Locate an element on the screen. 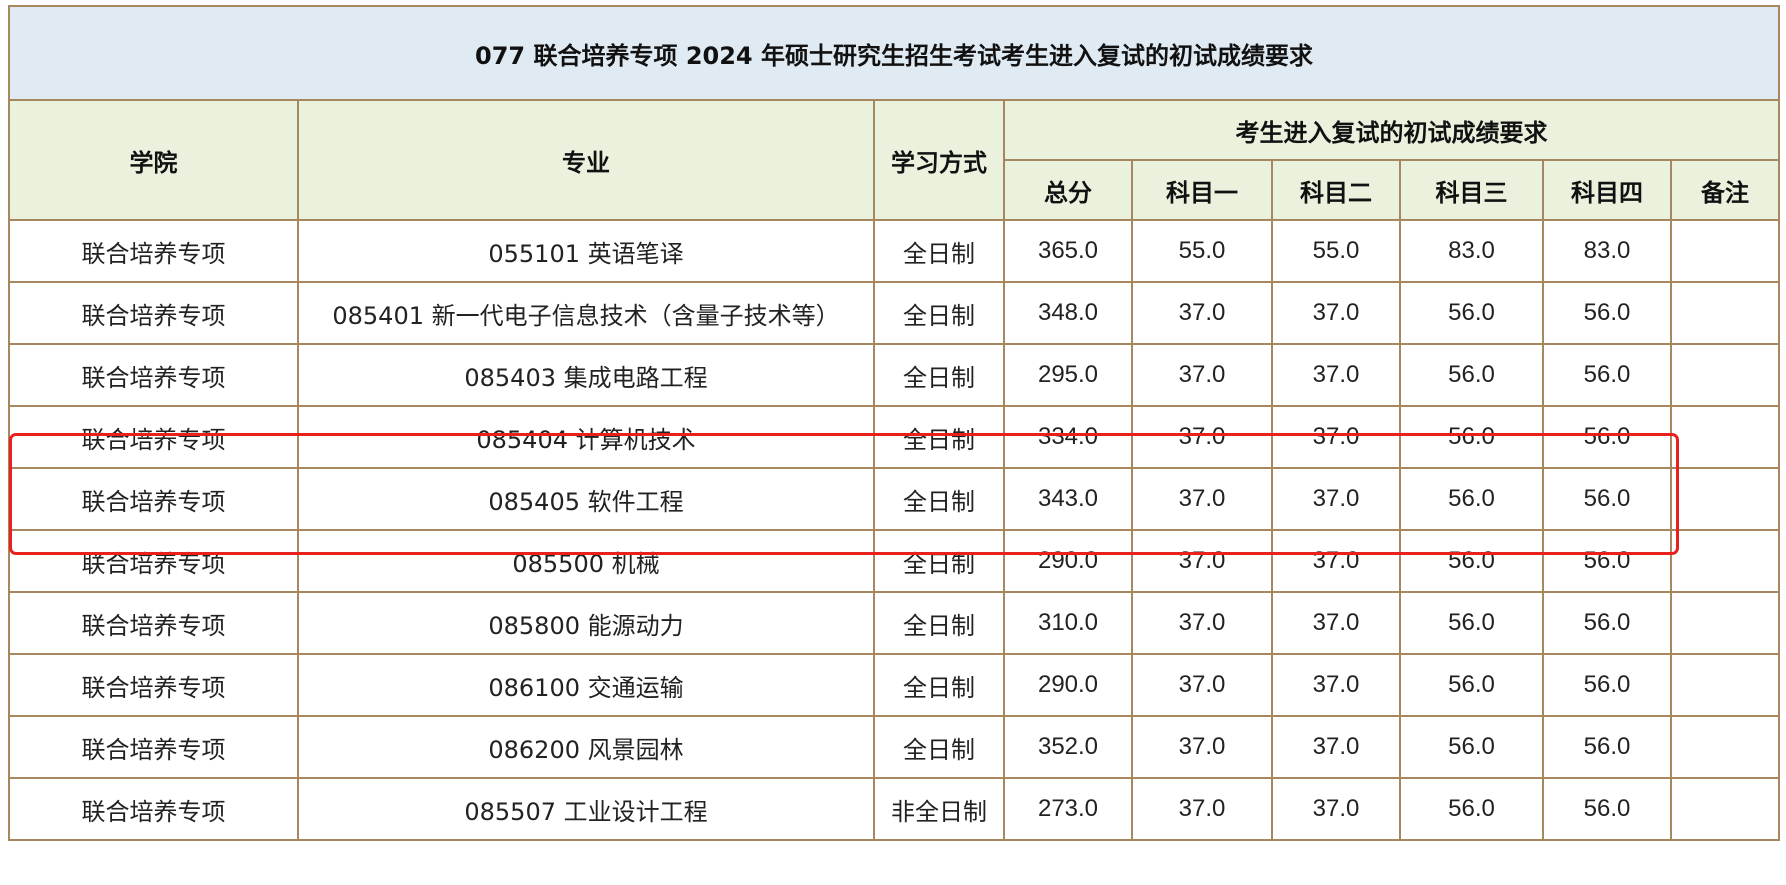  header-row-1: 学院 专业 学习方式 考生进入复试的初试成绩要求 is located at coordinates (894, 160).